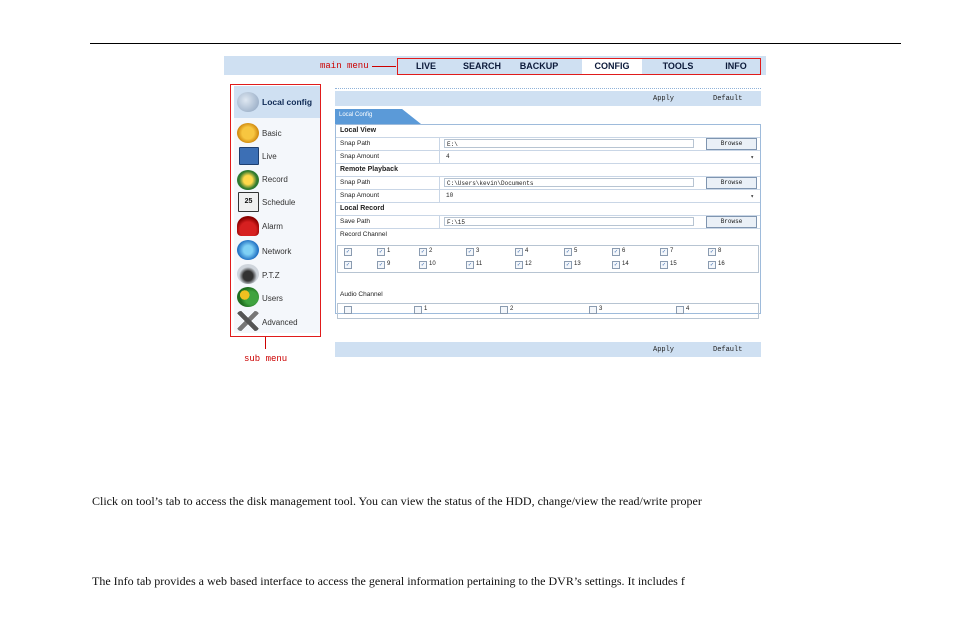 The height and width of the screenshot is (636, 954). Describe the element at coordinates (266, 359) in the screenshot. I see `sub-menu-annotation: sub menu` at that location.